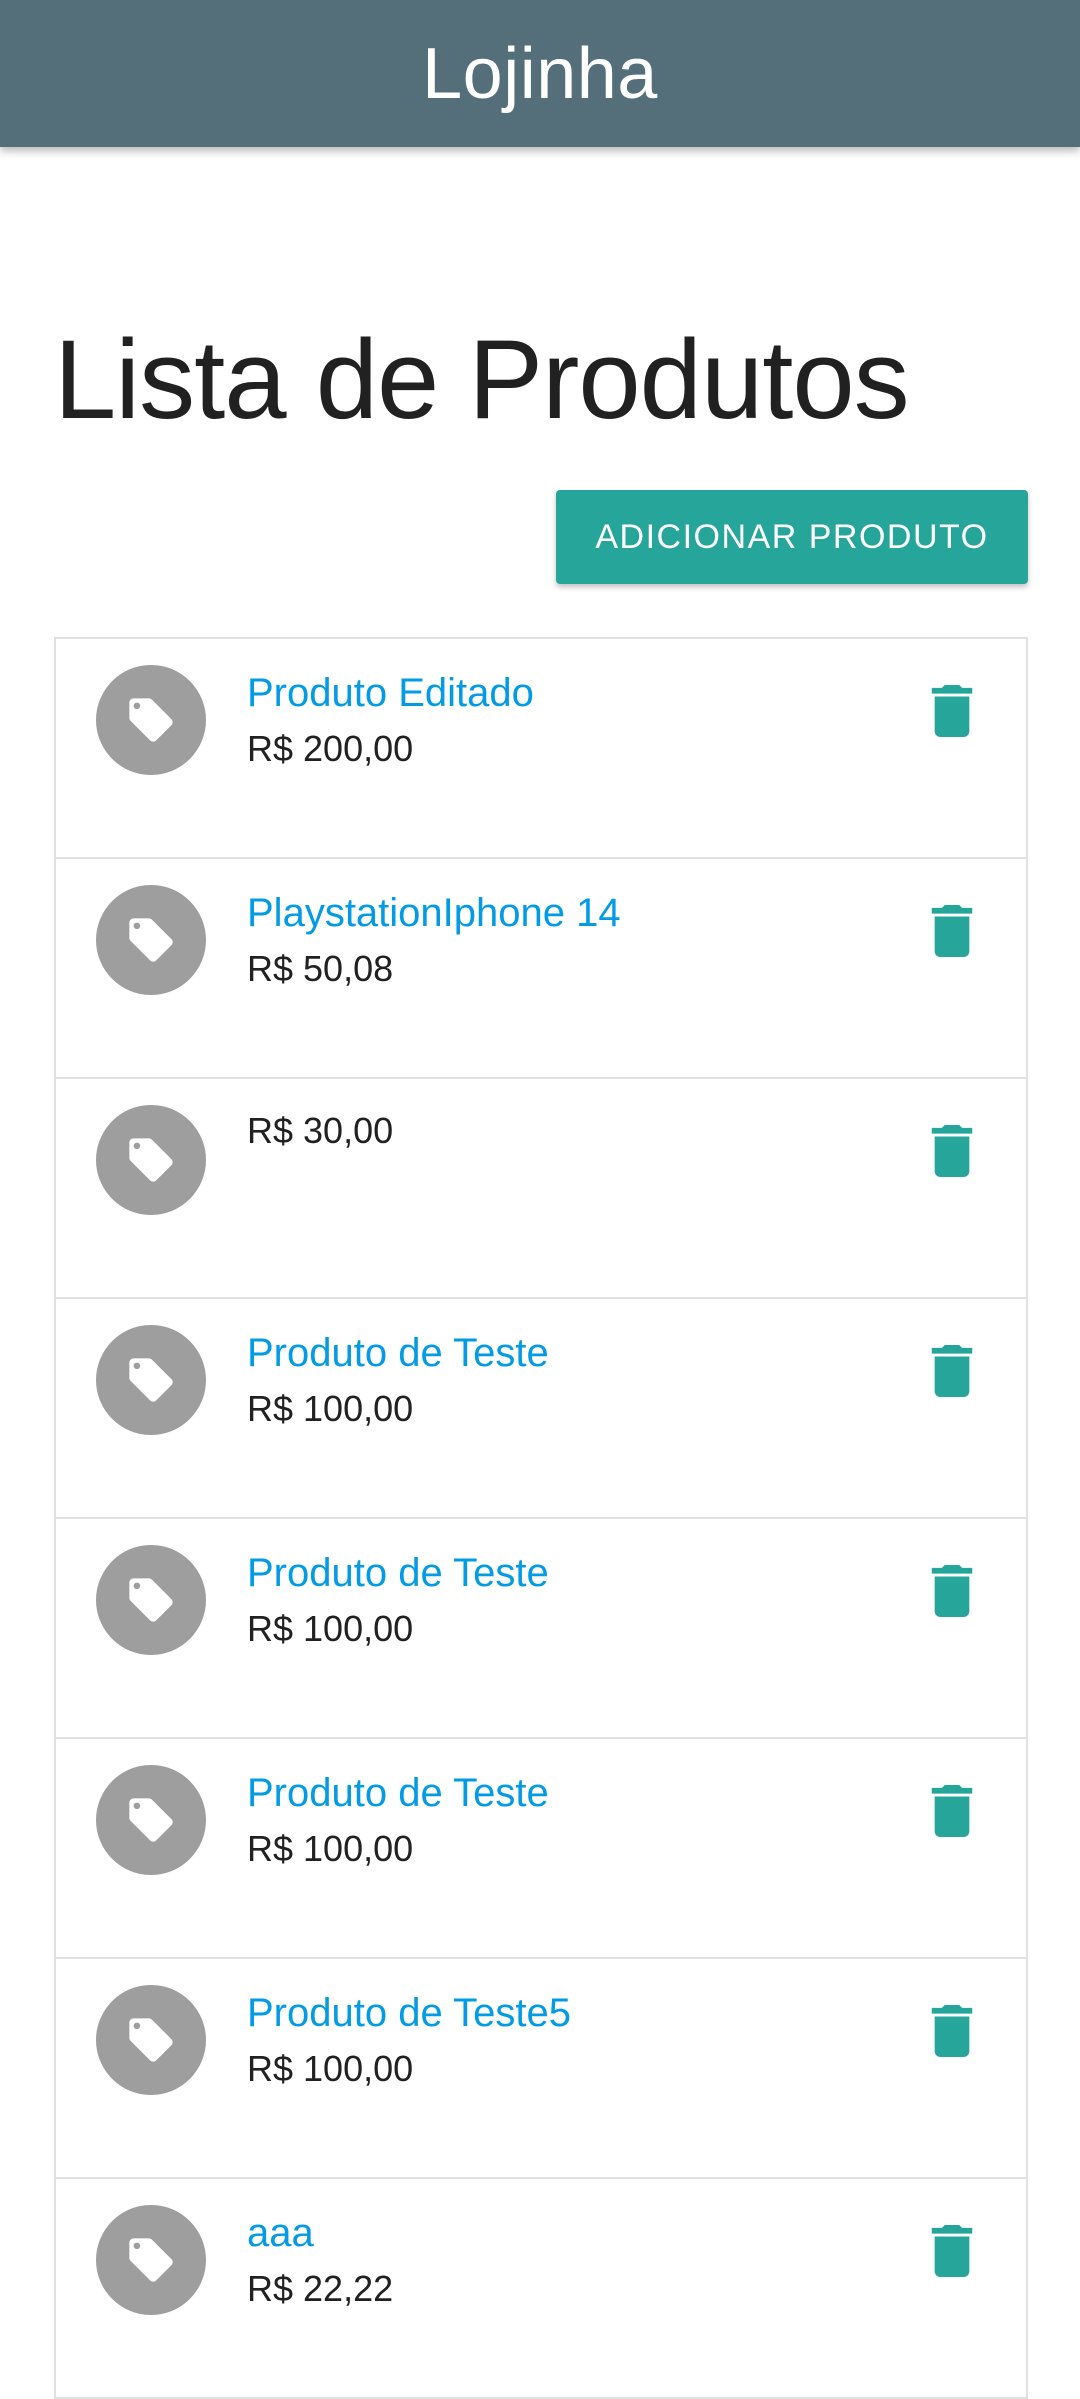 This screenshot has height=2399, width=1080. What do you see at coordinates (320, 968) in the screenshot?
I see `product-price: R$ 50,08` at bounding box center [320, 968].